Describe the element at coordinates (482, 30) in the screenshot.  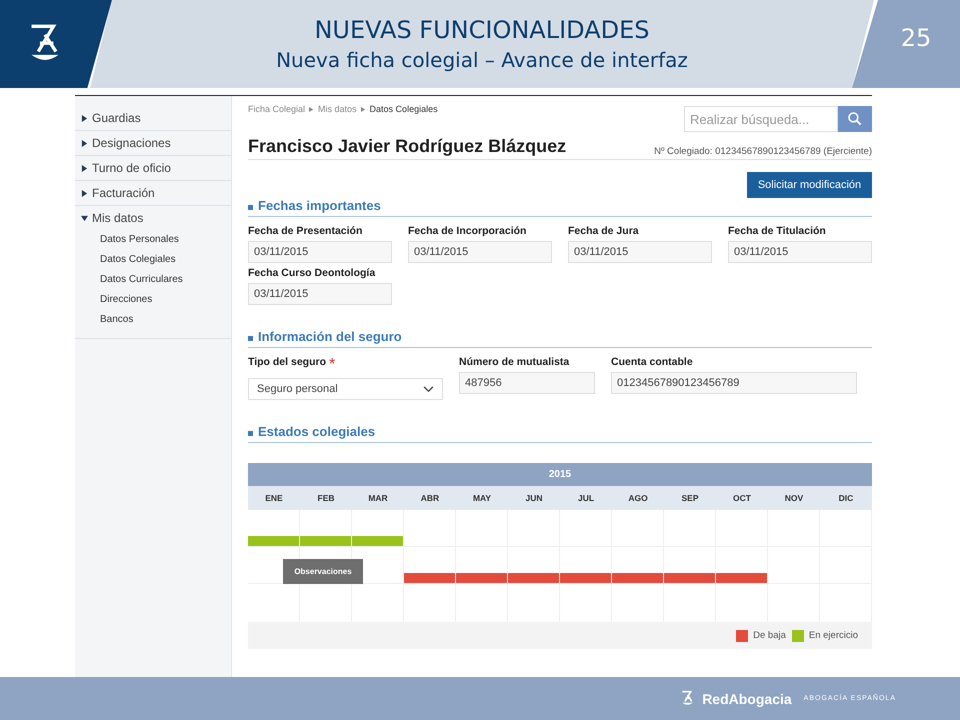
I see `slide-title: NUEVAS FUNCIONALIDADES` at that location.